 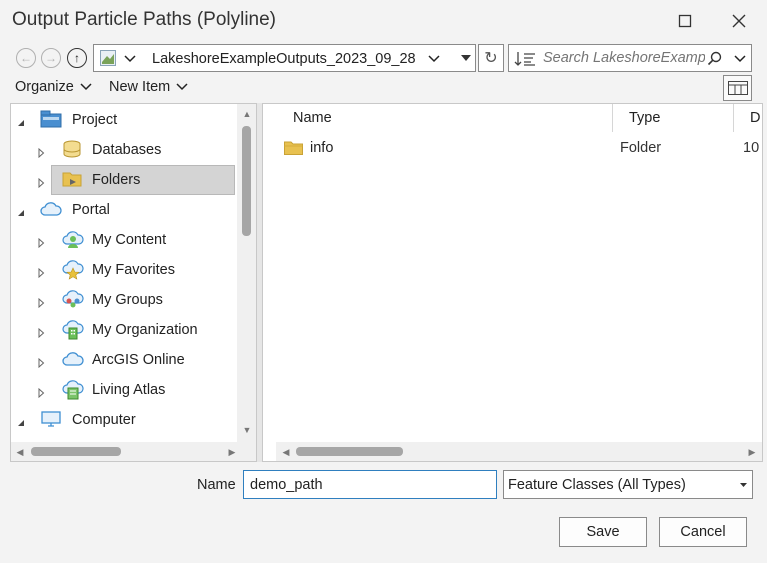 What do you see at coordinates (370, 484) in the screenshot?
I see `name-field` at bounding box center [370, 484].